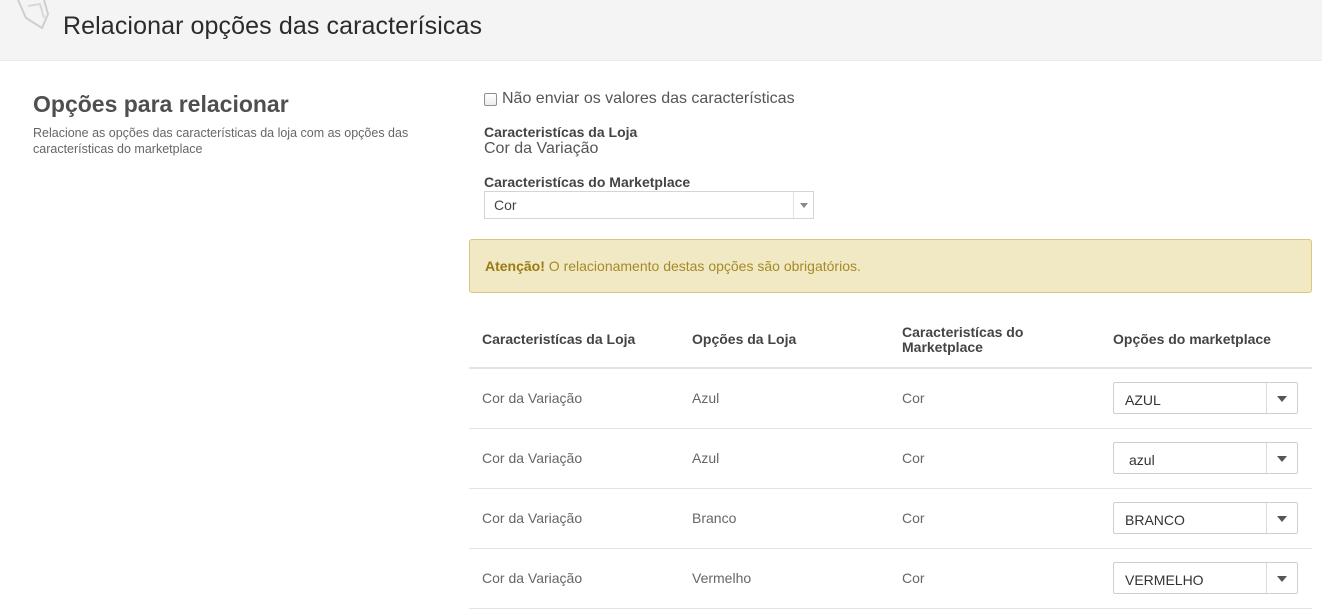  What do you see at coordinates (1142, 460) in the screenshot?
I see `marketplace-option-selected: azul` at bounding box center [1142, 460].